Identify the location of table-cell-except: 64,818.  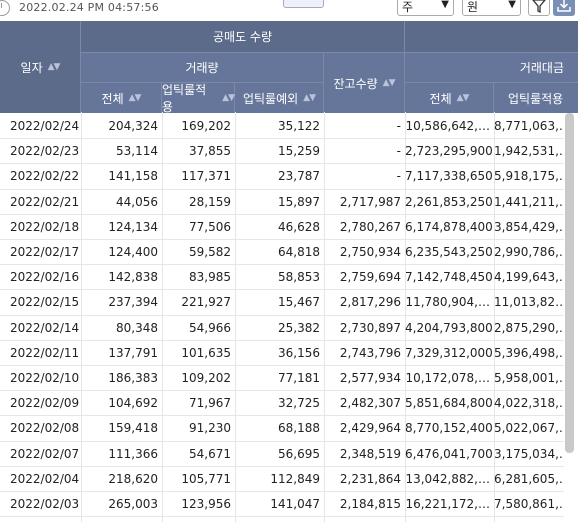
(299, 252).